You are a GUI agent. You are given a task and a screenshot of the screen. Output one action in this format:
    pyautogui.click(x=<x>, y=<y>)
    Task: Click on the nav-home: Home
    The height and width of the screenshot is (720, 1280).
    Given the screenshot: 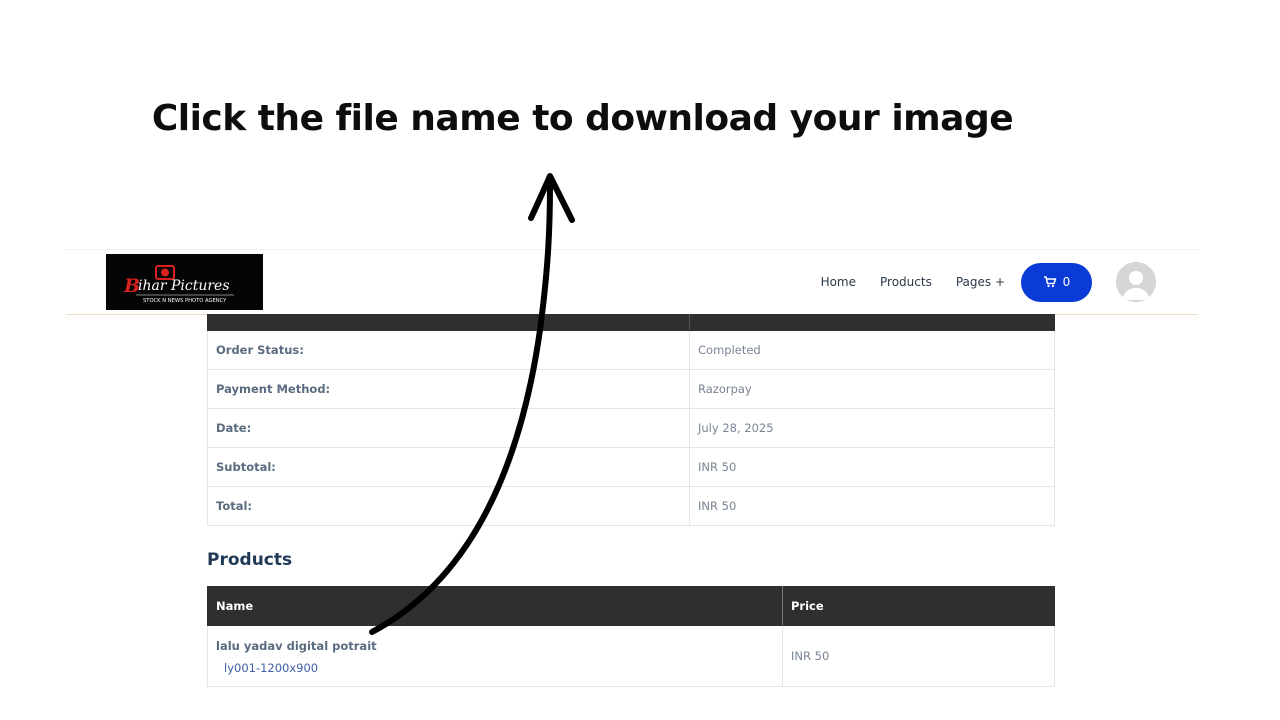 What is the action you would take?
    pyautogui.click(x=838, y=282)
    